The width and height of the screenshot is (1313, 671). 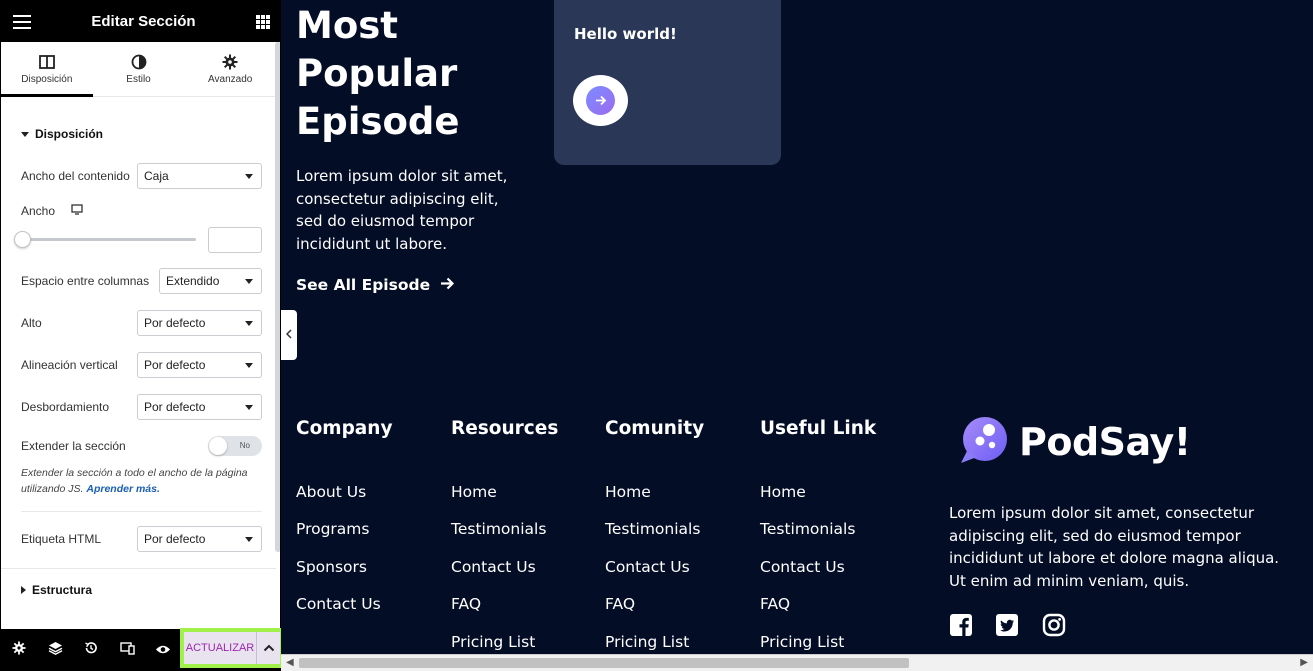 What do you see at coordinates (218, 446) in the screenshot?
I see `toggle-knob` at bounding box center [218, 446].